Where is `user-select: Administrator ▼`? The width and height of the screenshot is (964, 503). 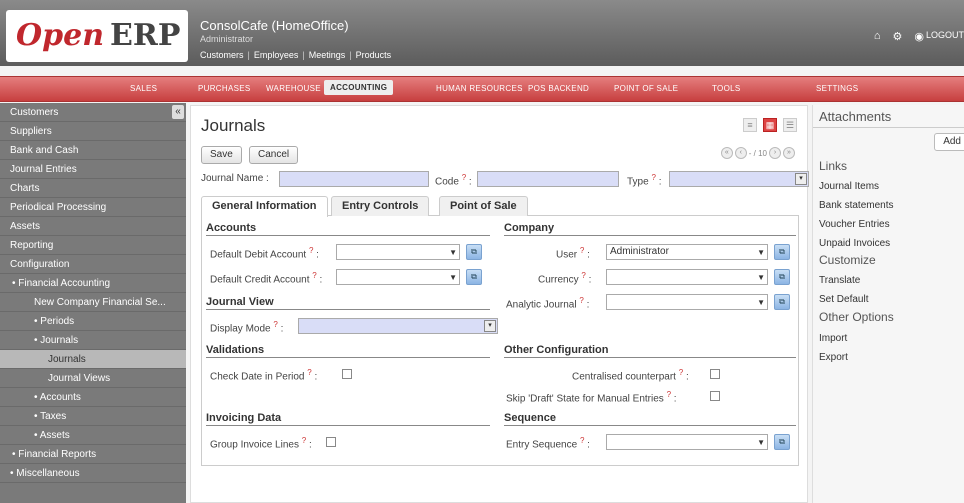
user-select: Administrator ▼ is located at coordinates (687, 252).